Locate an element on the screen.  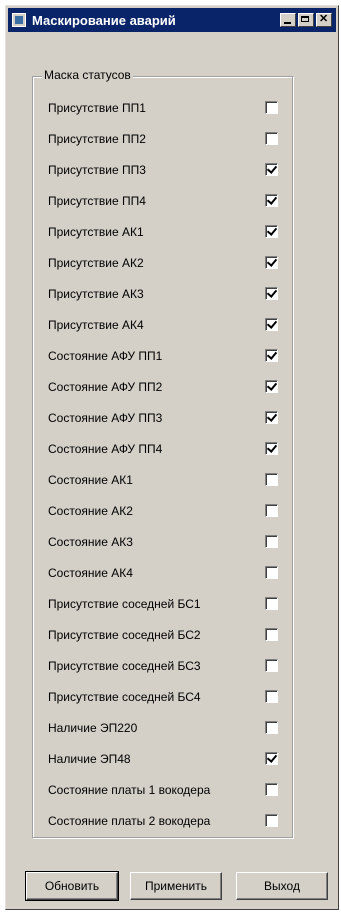
status-row-label: Наличие ЭП220 is located at coordinates (93, 727).